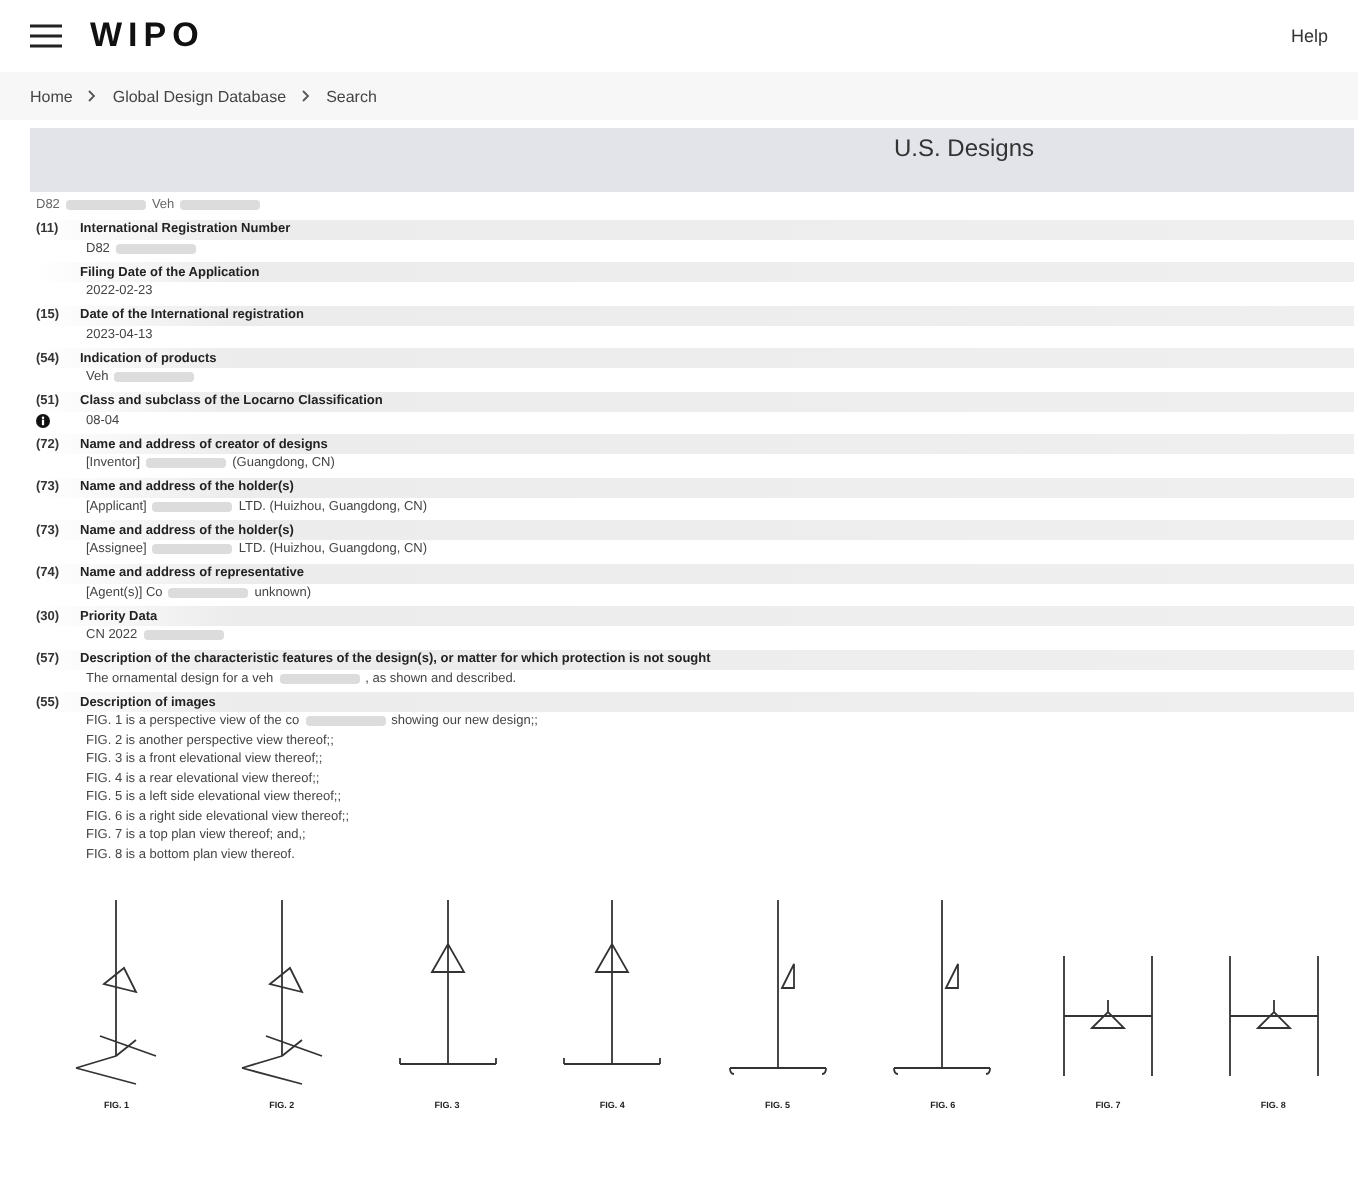 This screenshot has height=1186, width=1358. Describe the element at coordinates (199, 96) in the screenshot. I see `breadcrumb-link: Global Design Database` at that location.